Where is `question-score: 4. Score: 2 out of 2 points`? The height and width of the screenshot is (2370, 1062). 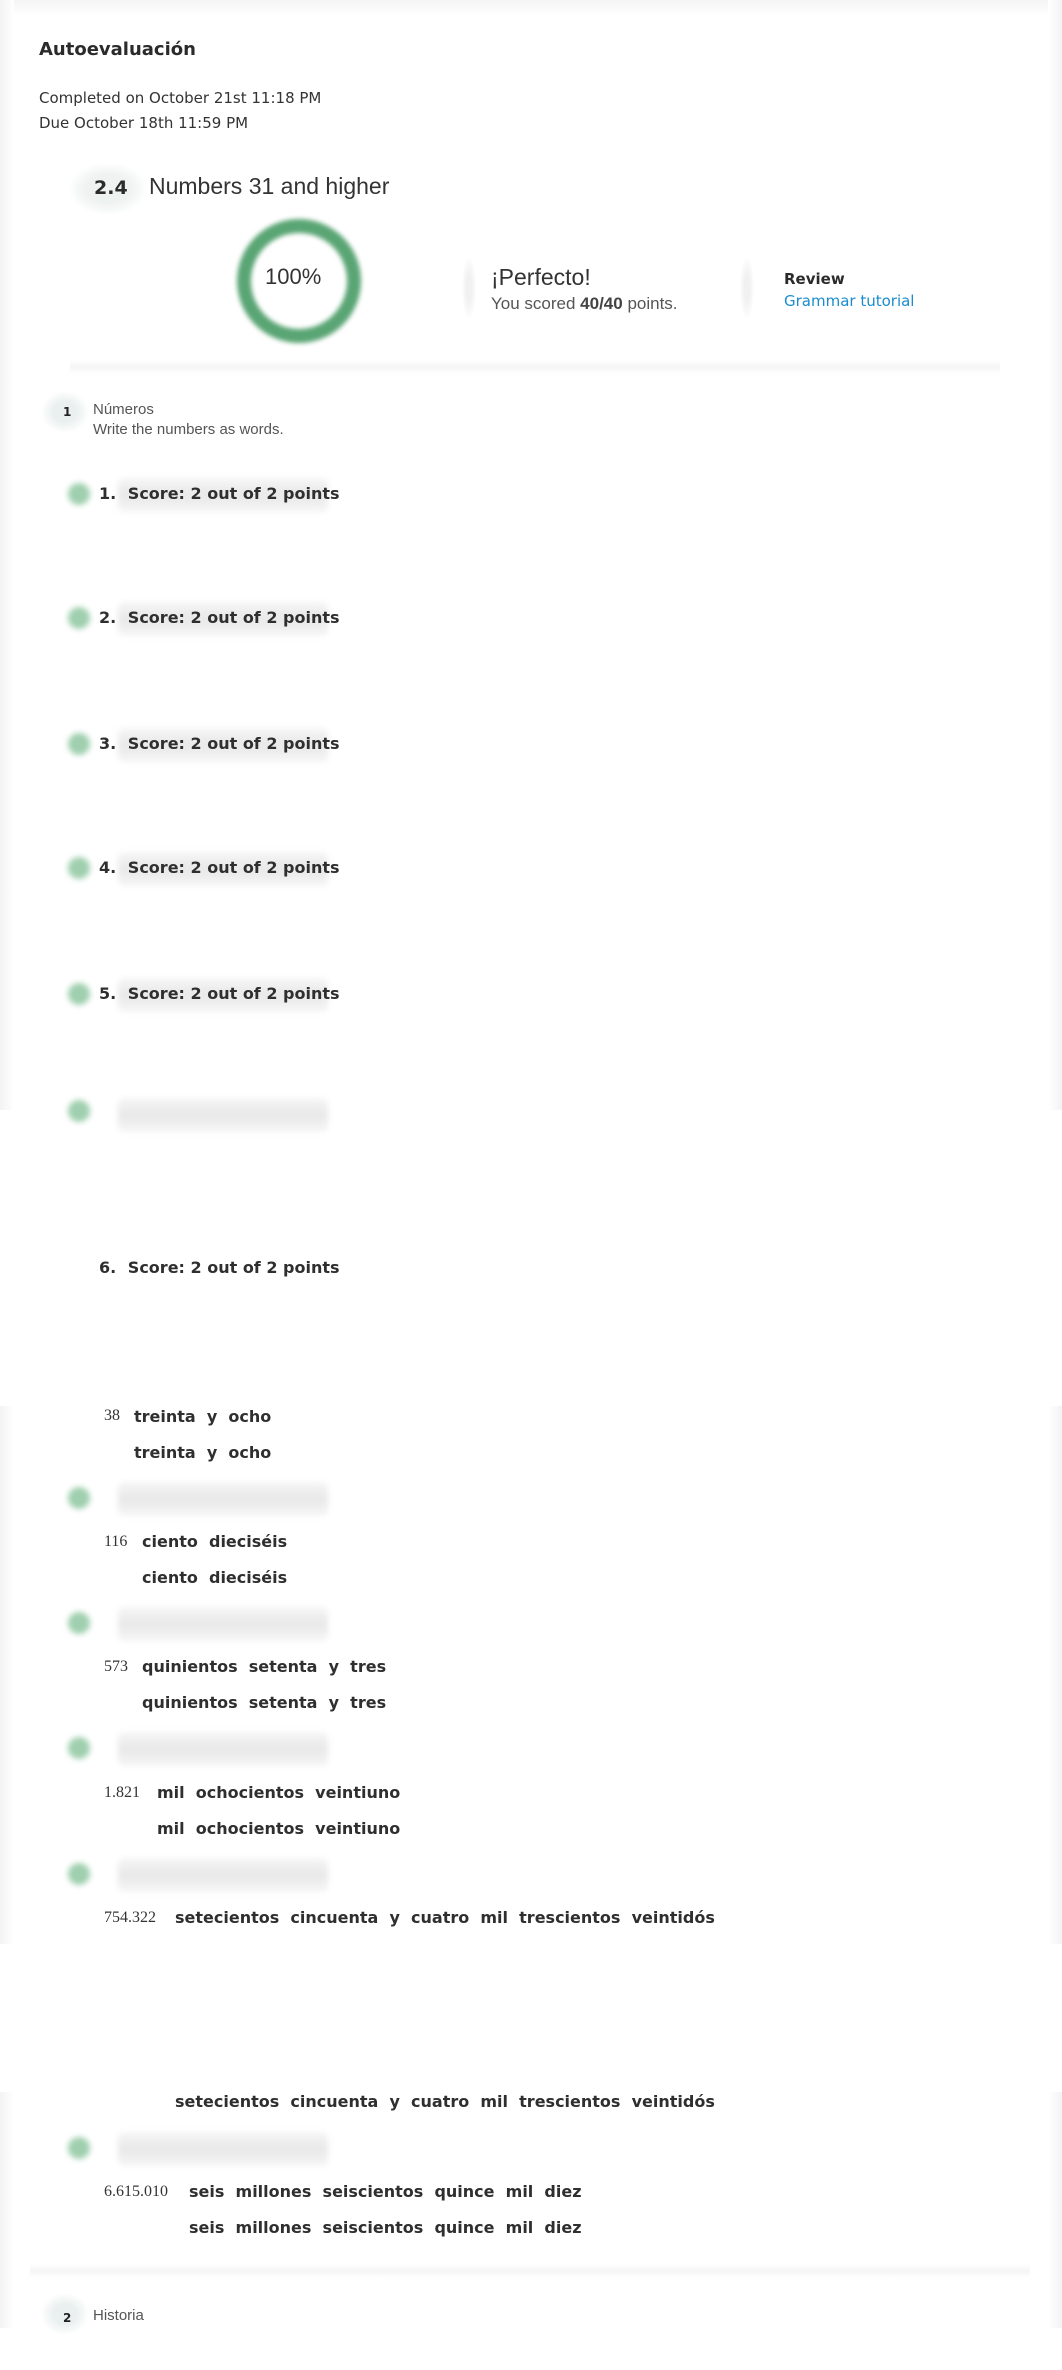
question-score: 4. Score: 2 out of 2 points is located at coordinates (219, 867).